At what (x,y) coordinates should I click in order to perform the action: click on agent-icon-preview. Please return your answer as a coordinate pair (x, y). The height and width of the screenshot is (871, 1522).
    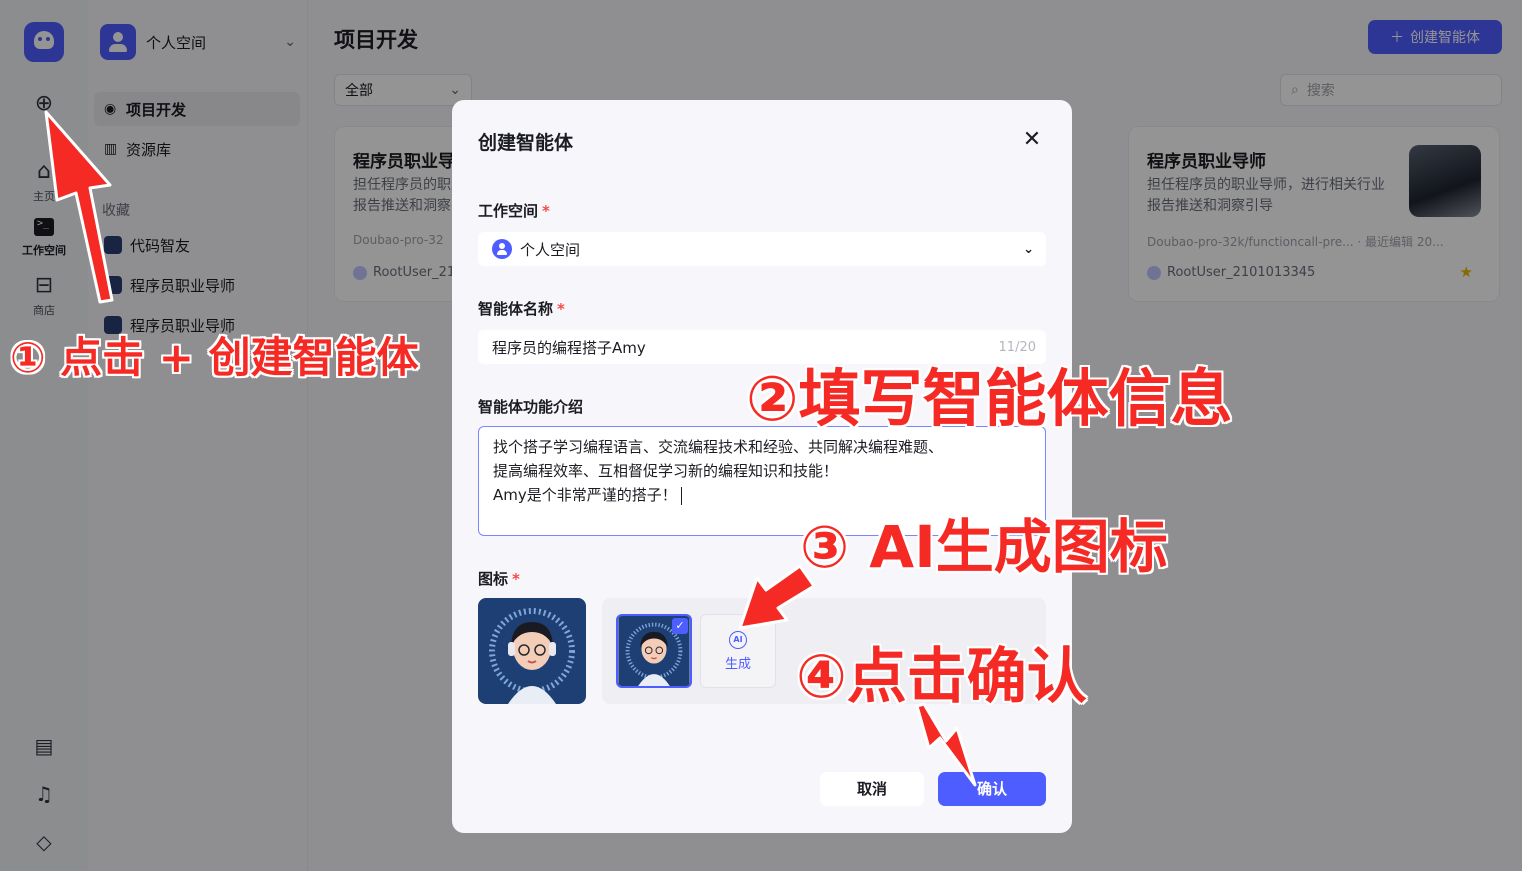
    Looking at the image, I should click on (532, 651).